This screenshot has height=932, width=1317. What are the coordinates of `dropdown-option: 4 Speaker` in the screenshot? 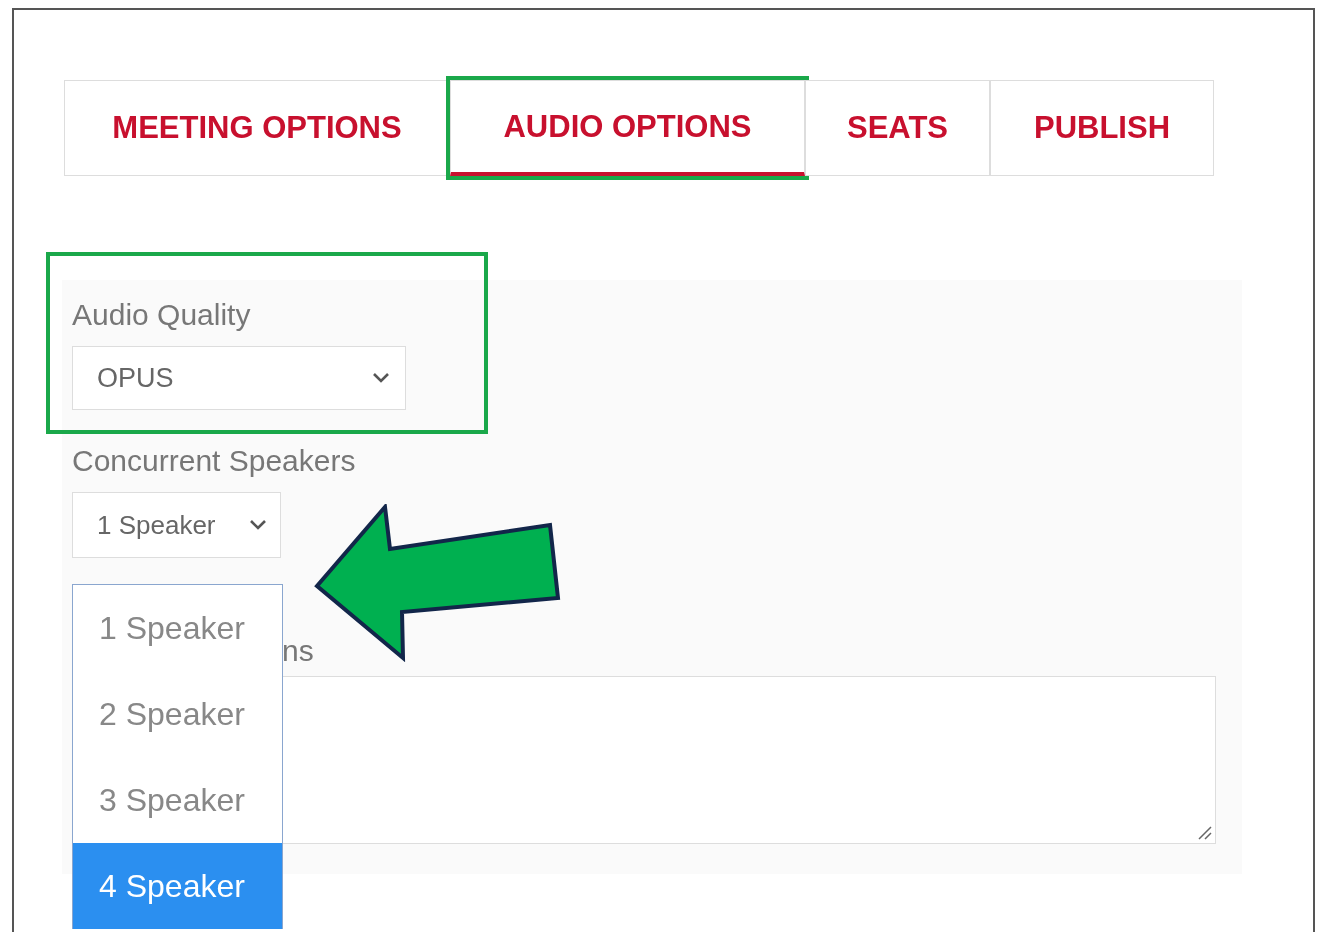 It's located at (177, 886).